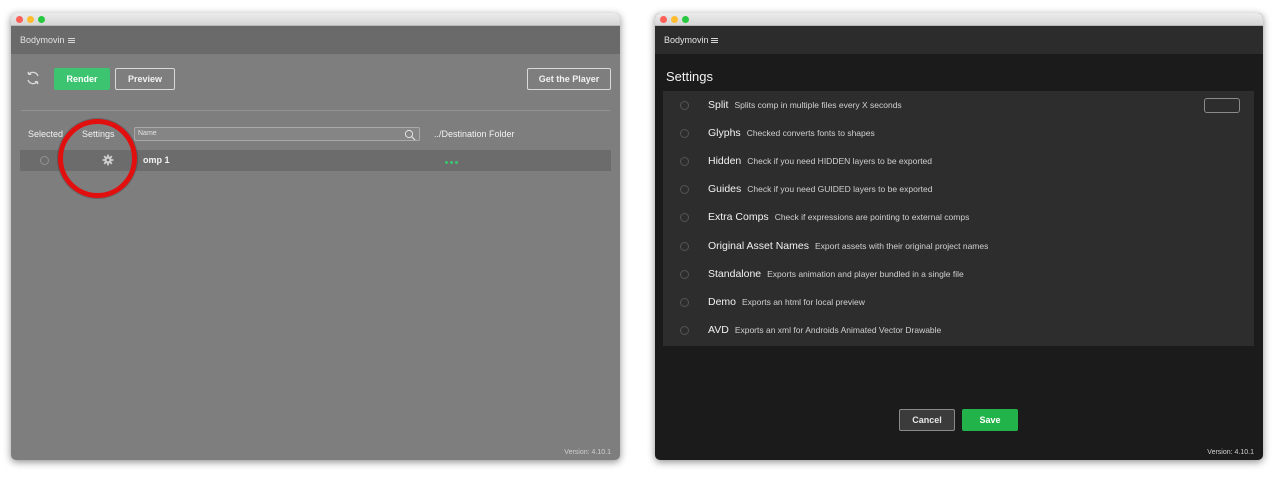 Image resolution: width=1275 pixels, height=479 pixels. What do you see at coordinates (156, 160) in the screenshot?
I see `comp-name: omp 1` at bounding box center [156, 160].